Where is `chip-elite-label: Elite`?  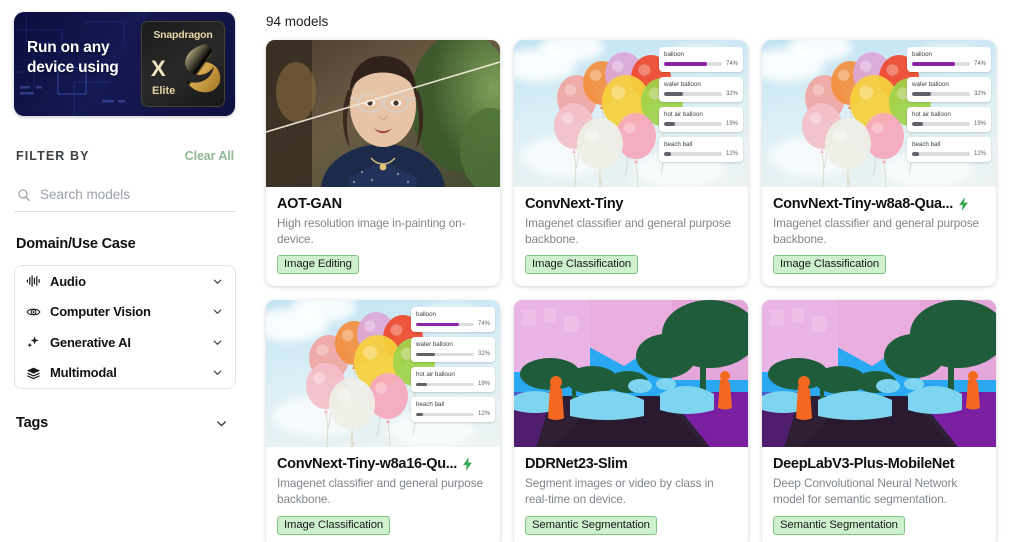 chip-elite-label: Elite is located at coordinates (164, 91).